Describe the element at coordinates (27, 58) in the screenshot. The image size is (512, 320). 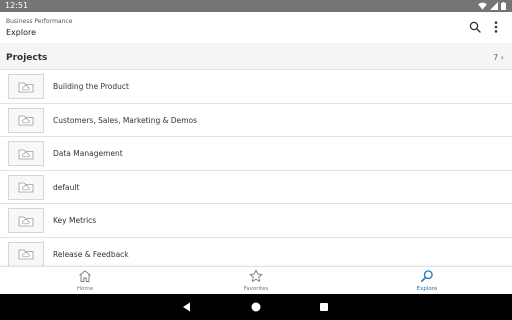
I see `section-title: Projects` at that location.